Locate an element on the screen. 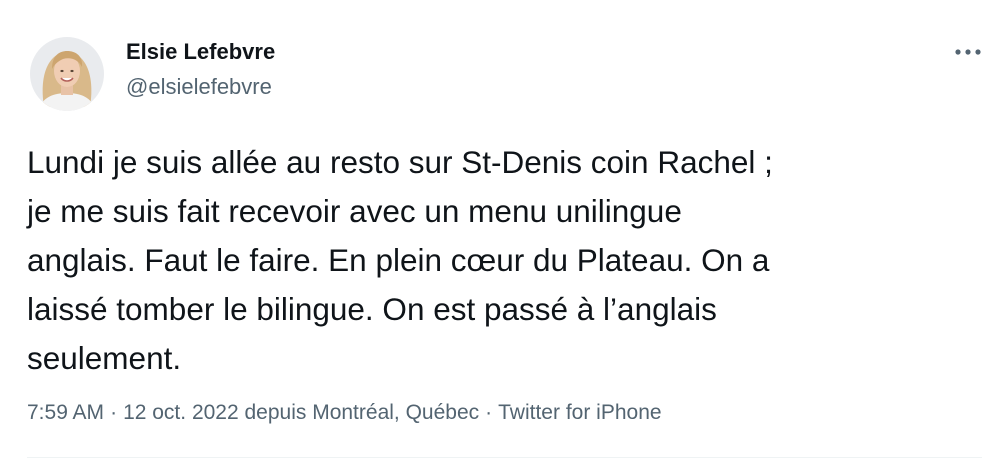 This screenshot has width=1008, height=462. tweet-text-line: seulement. is located at coordinates (104, 358).